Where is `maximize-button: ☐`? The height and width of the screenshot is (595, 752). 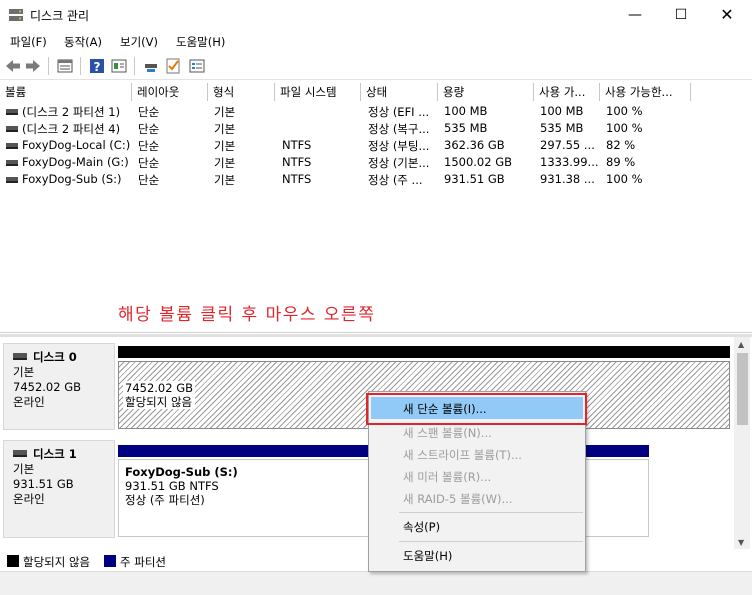
maximize-button: ☐ is located at coordinates (681, 15).